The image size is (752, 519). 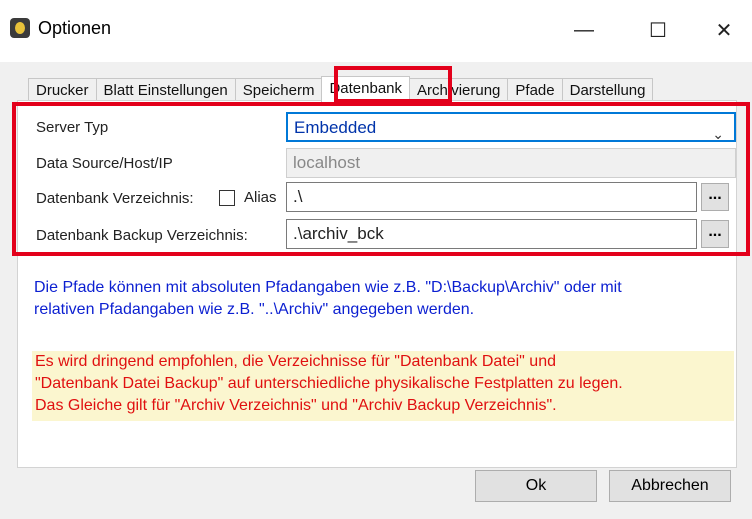 I want to click on window-title: Optionen, so click(x=75, y=28).